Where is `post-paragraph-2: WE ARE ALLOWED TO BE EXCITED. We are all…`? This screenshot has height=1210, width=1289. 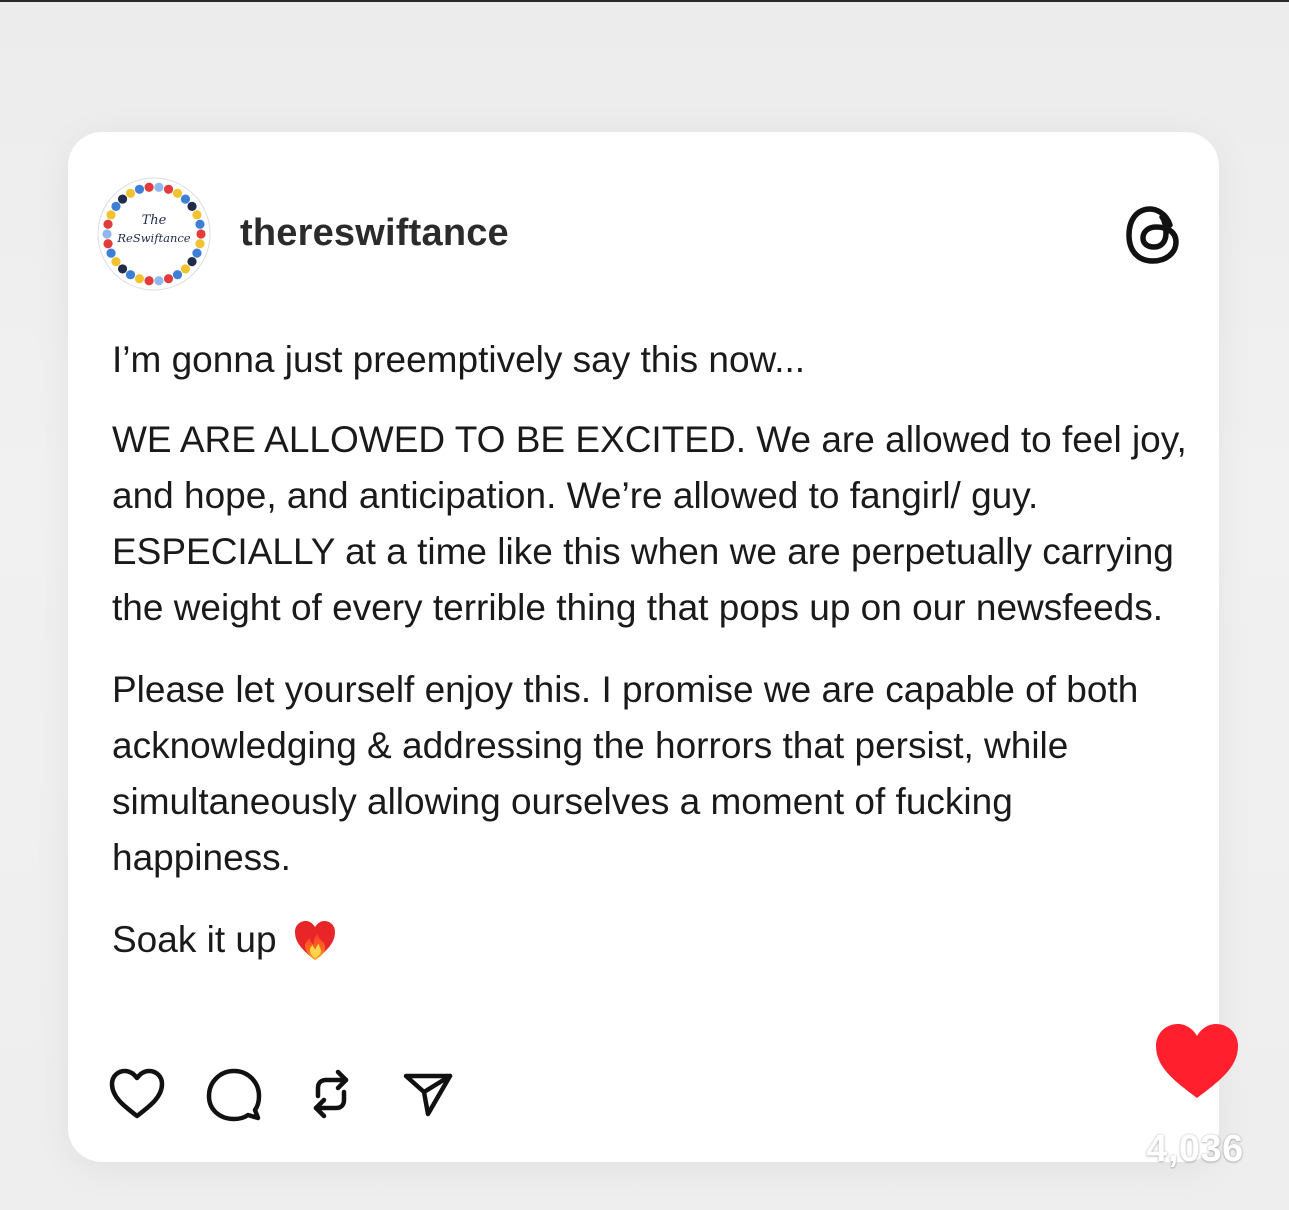 post-paragraph-2: WE ARE ALLOWED TO BE EXCITED. We are all… is located at coordinates (649, 523).